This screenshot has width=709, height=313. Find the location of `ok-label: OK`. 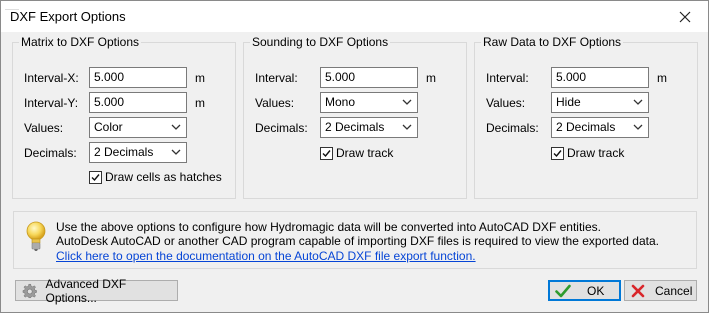

ok-label: OK is located at coordinates (596, 290).